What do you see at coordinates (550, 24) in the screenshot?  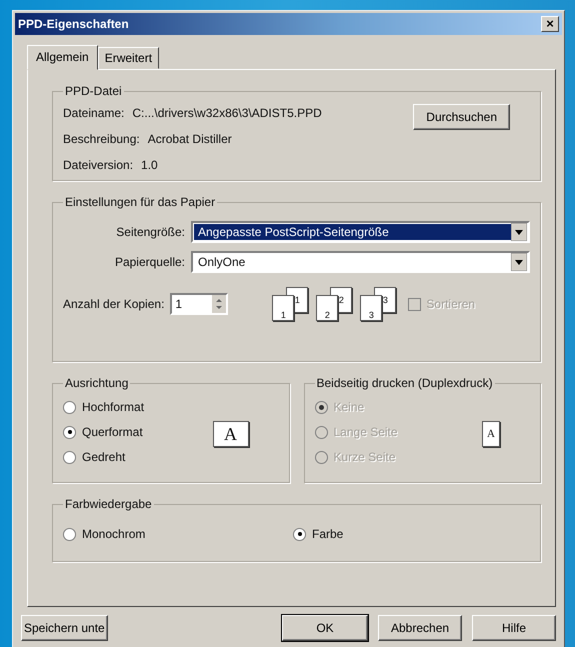 I see `close-button: ×` at bounding box center [550, 24].